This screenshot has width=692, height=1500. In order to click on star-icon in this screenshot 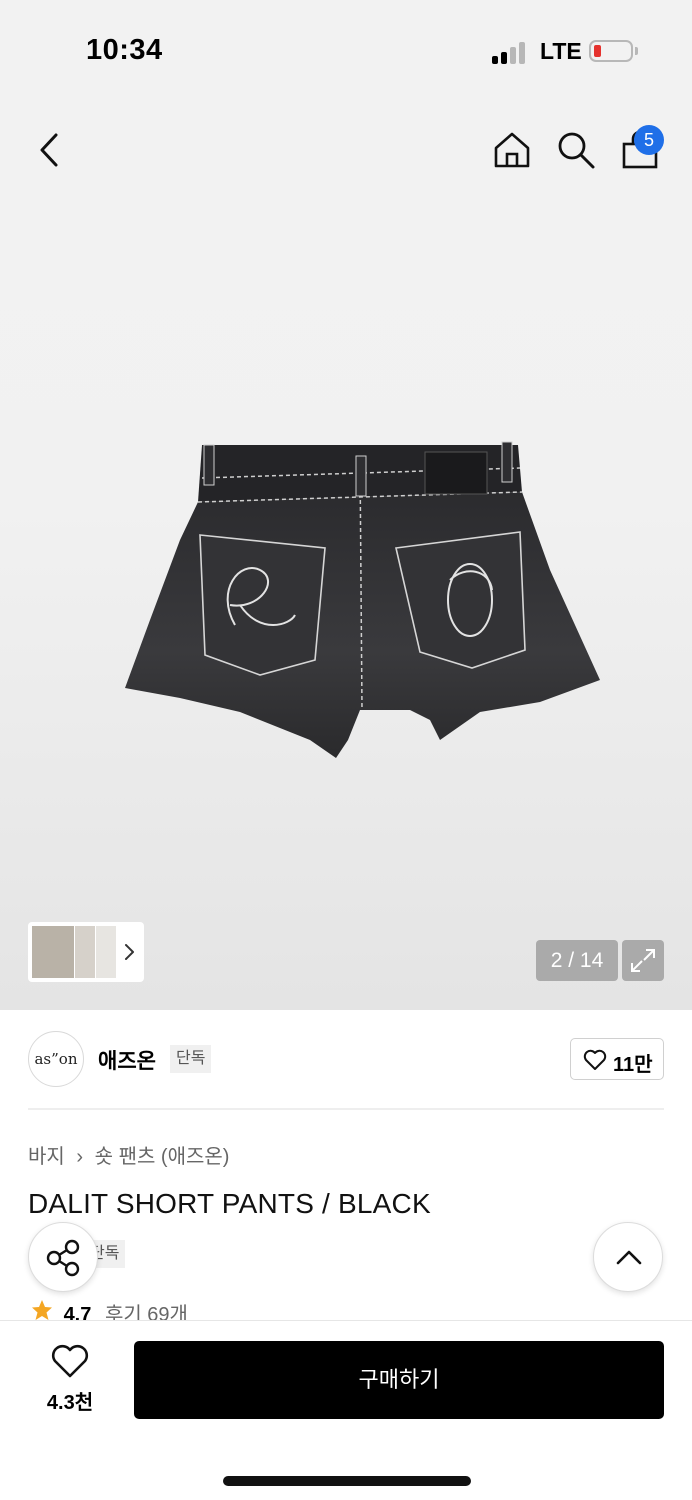, I will do `click(42, 1310)`.